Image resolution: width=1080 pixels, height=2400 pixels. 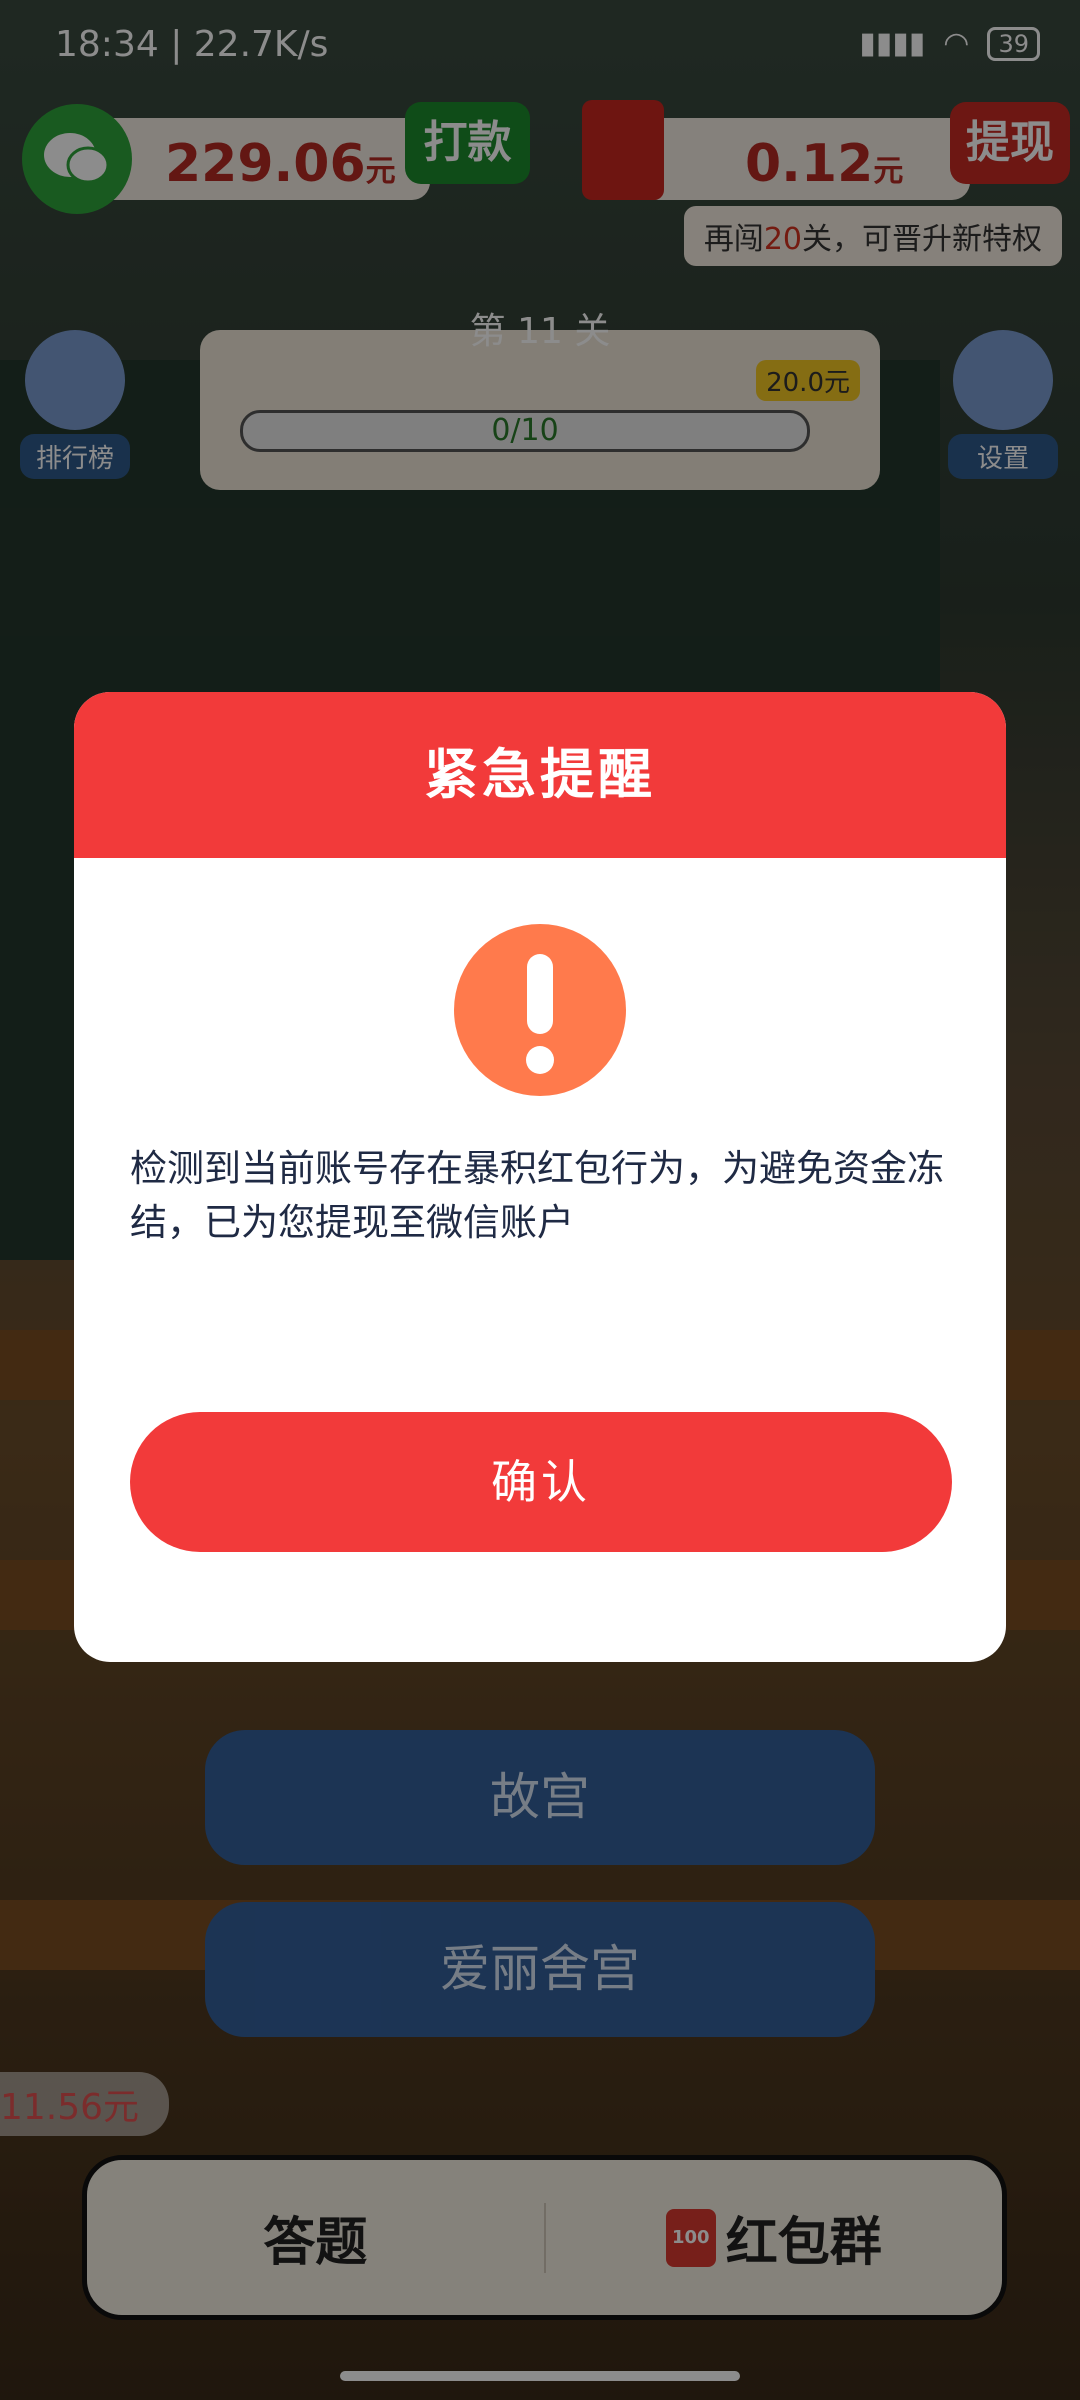 What do you see at coordinates (540, 1010) in the screenshot?
I see `exclamation-icon` at bounding box center [540, 1010].